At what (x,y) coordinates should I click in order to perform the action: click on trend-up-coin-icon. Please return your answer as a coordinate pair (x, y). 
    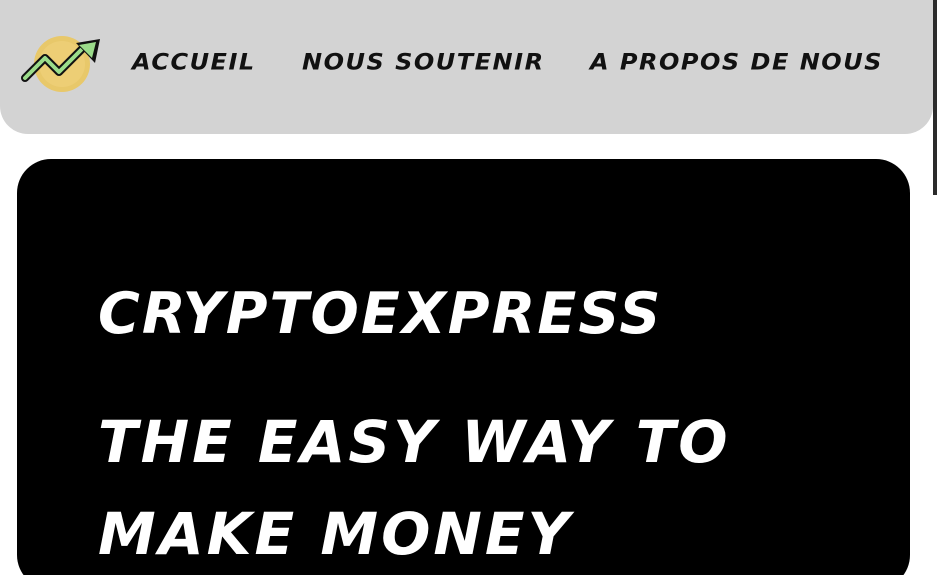
    Looking at the image, I should click on (63, 64).